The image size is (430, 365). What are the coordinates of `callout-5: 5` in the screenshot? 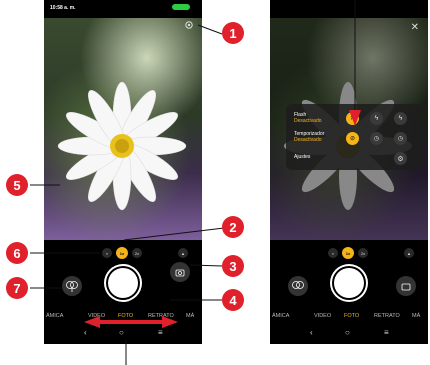 It's located at (17, 185).